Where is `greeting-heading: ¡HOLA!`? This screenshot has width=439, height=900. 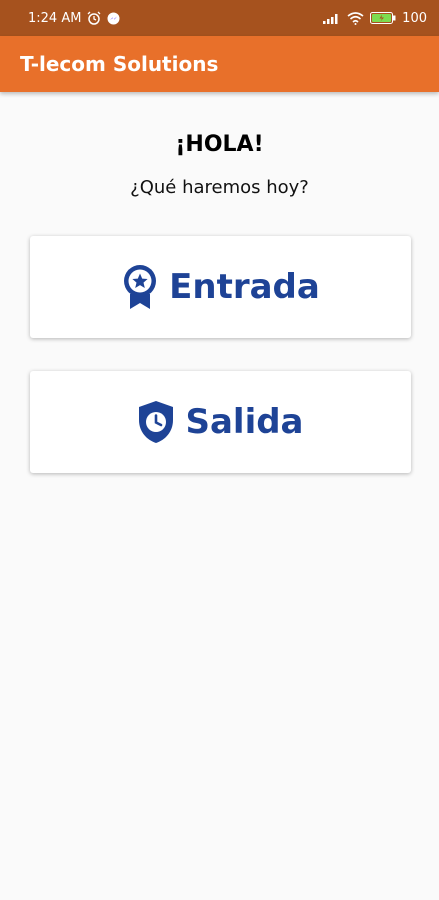 greeting-heading: ¡HOLA! is located at coordinates (219, 144).